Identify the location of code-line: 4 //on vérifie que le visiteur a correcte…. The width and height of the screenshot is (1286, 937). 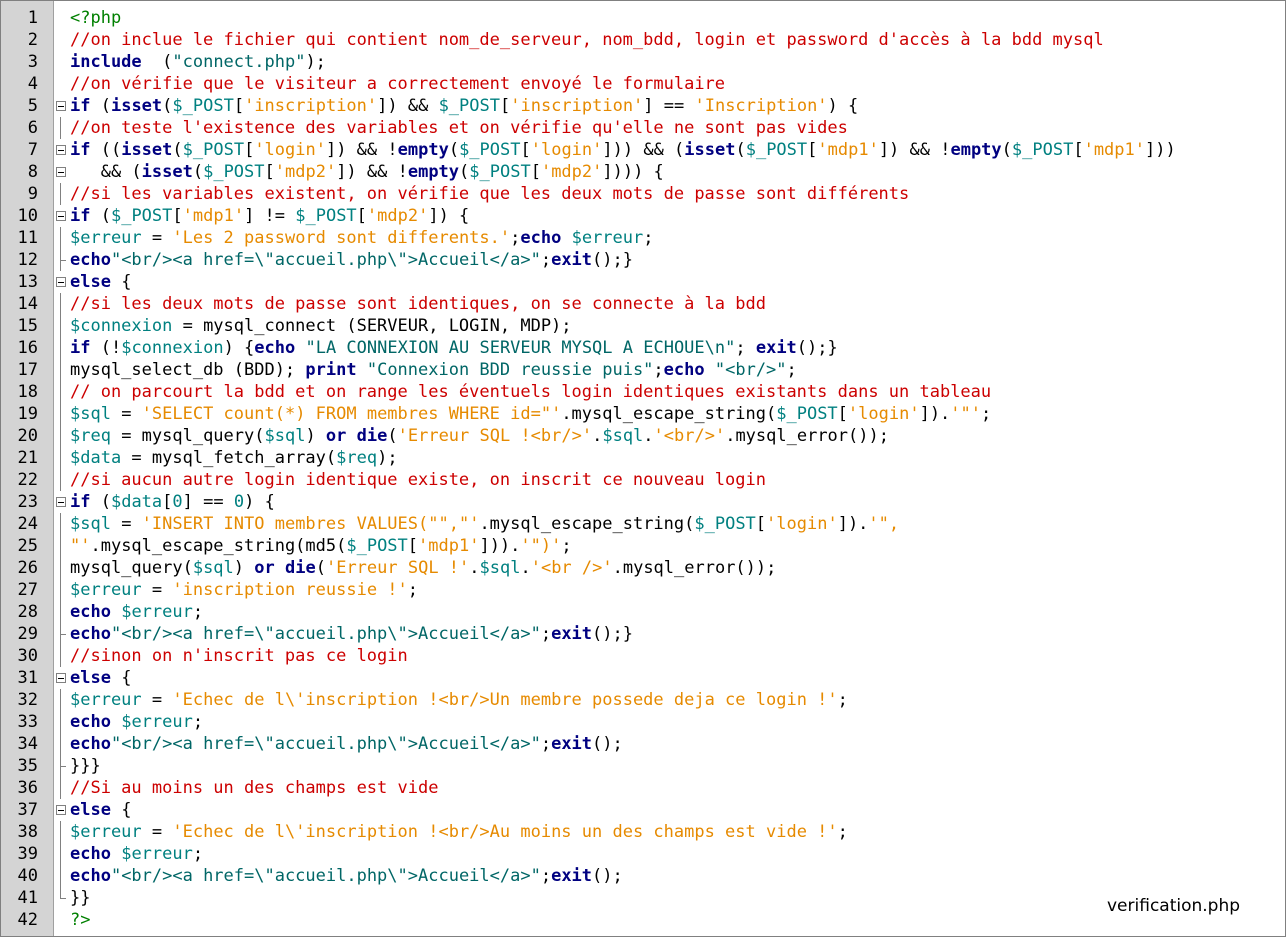
(643, 84).